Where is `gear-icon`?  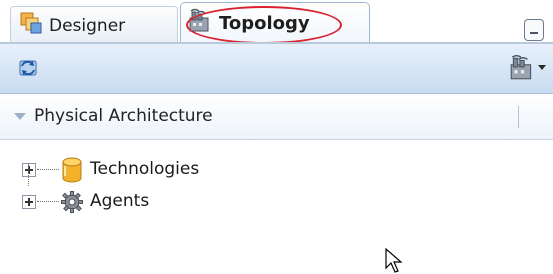 gear-icon is located at coordinates (72, 202).